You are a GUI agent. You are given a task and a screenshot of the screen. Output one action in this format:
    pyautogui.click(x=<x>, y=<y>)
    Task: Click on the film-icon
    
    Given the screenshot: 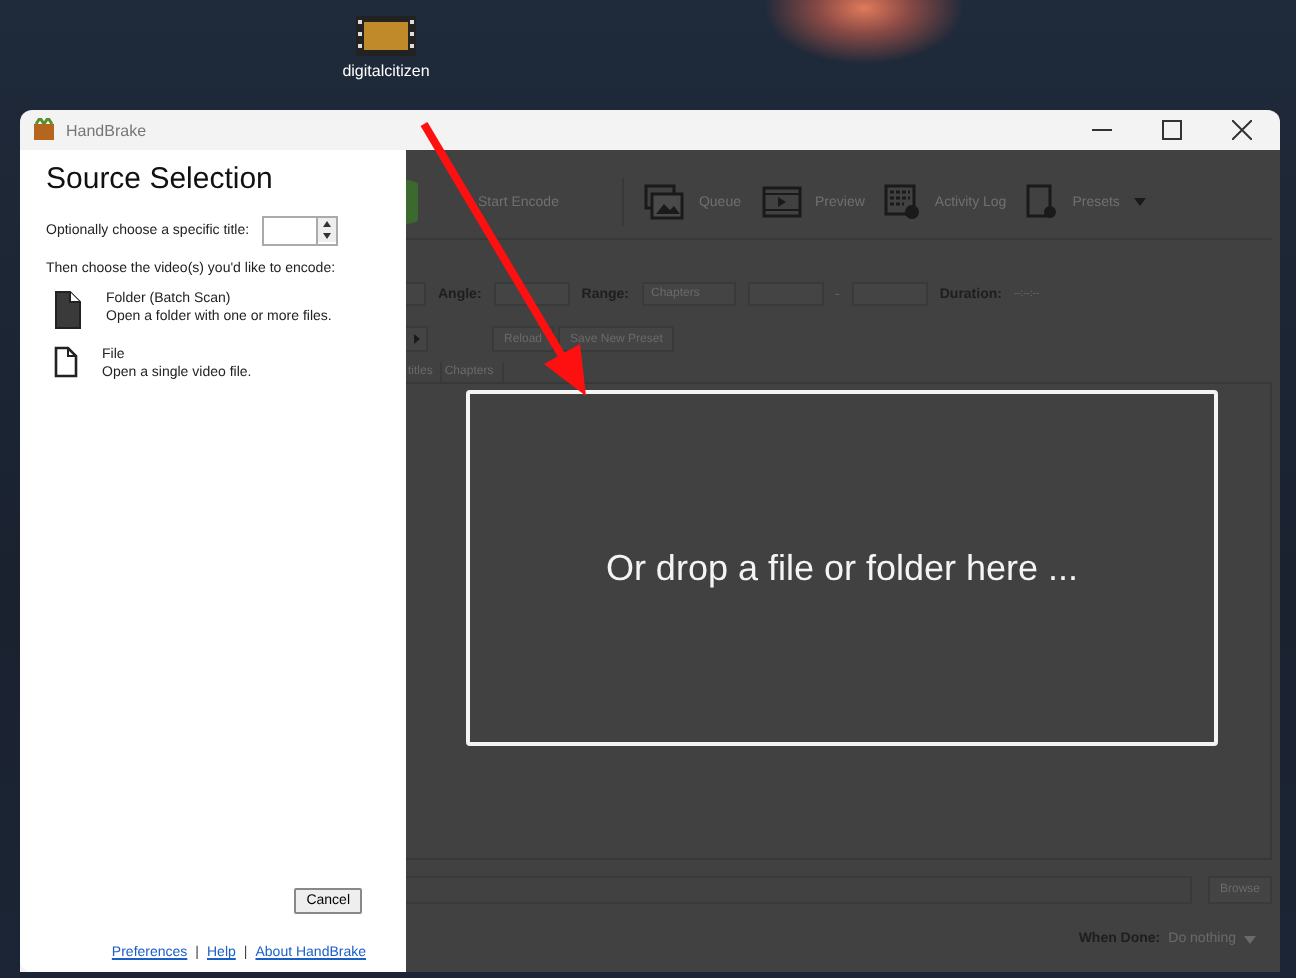 What is the action you would take?
    pyautogui.click(x=781, y=202)
    